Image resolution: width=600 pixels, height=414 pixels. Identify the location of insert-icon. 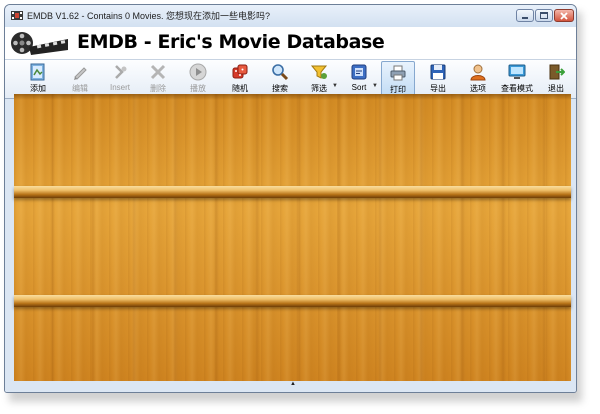
(121, 72).